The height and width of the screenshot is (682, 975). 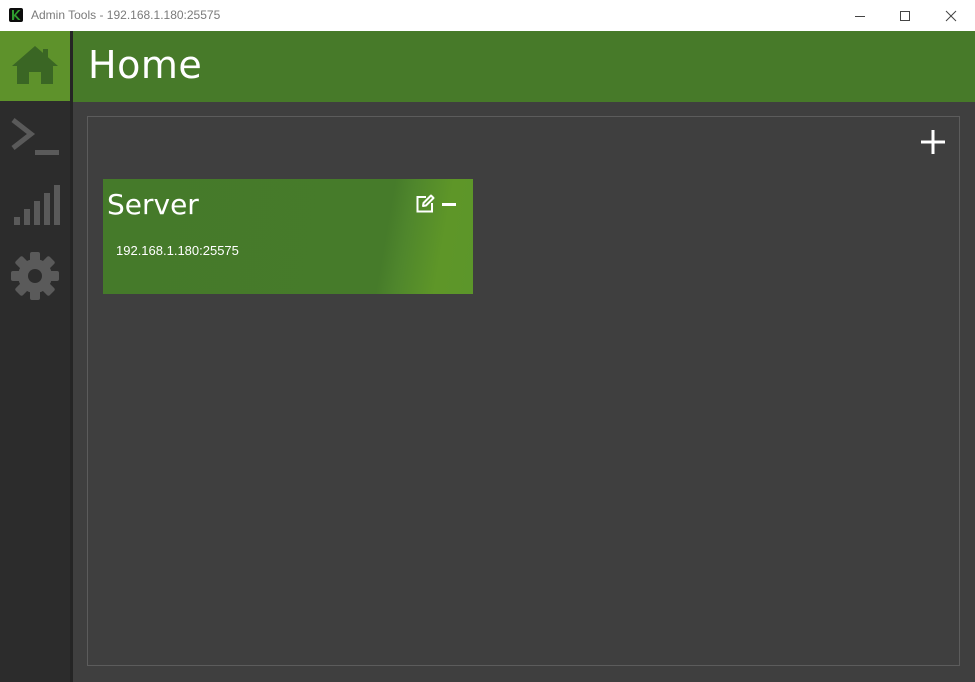 I want to click on server-card: Server 192.168.1.180:25575, so click(x=288, y=236).